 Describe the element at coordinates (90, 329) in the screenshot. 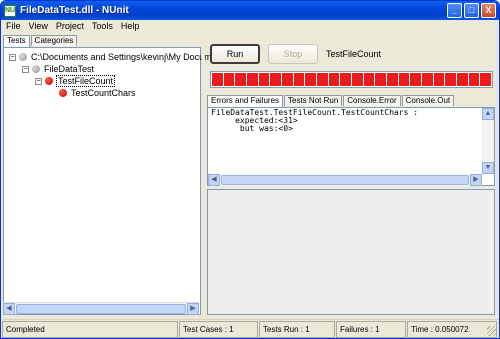

I see `status-message: Completed` at that location.